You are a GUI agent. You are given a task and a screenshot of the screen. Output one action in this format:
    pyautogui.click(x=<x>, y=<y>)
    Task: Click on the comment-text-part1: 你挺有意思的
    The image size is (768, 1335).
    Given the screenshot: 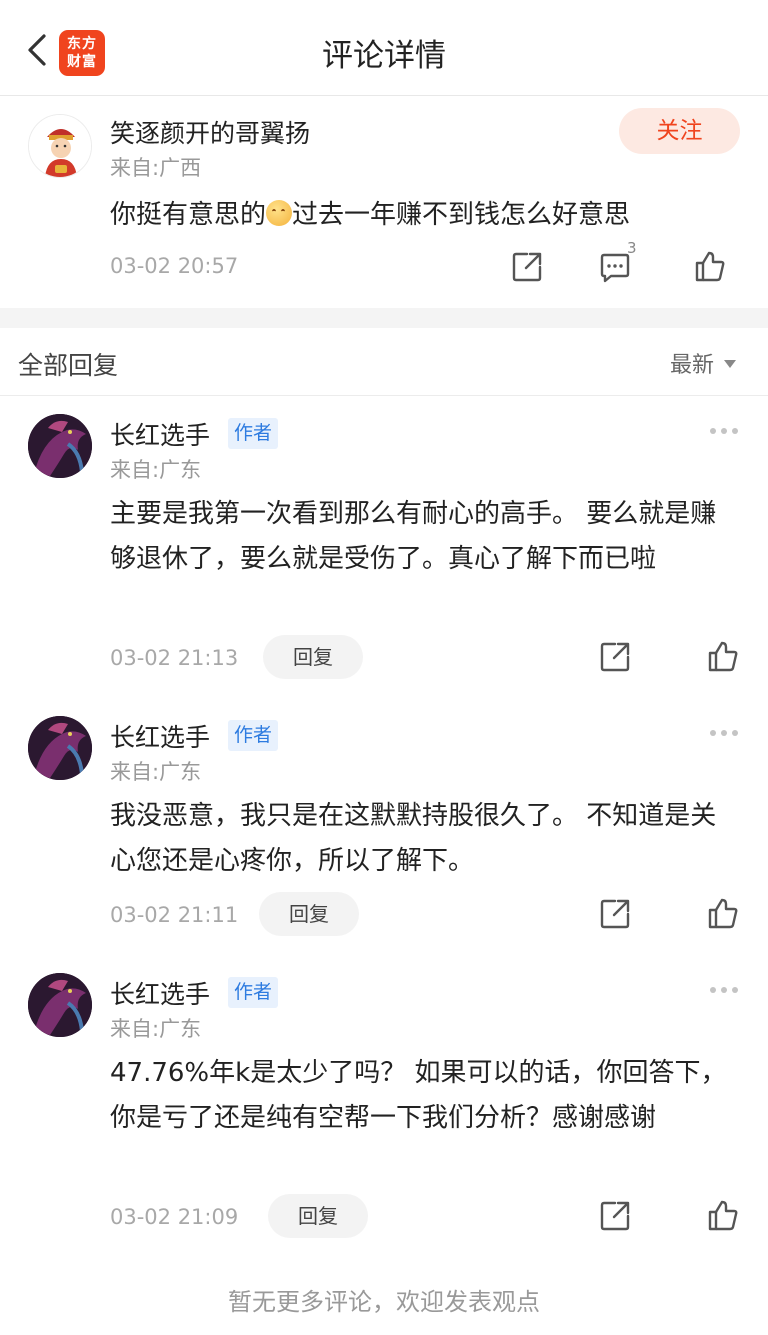 What is the action you would take?
    pyautogui.click(x=188, y=215)
    